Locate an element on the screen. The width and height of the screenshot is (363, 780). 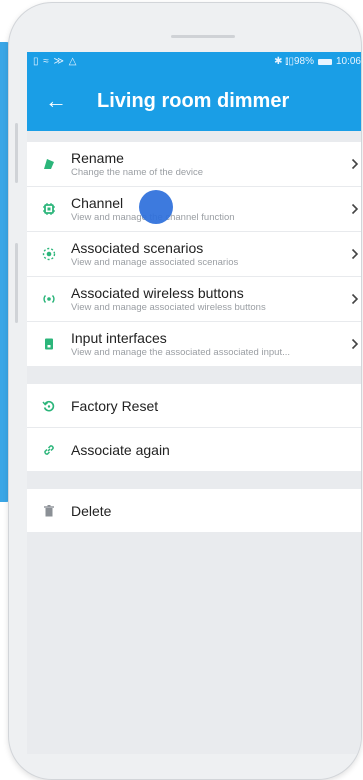
row-label: Associated wireless buttons is located at coordinates (157, 292).